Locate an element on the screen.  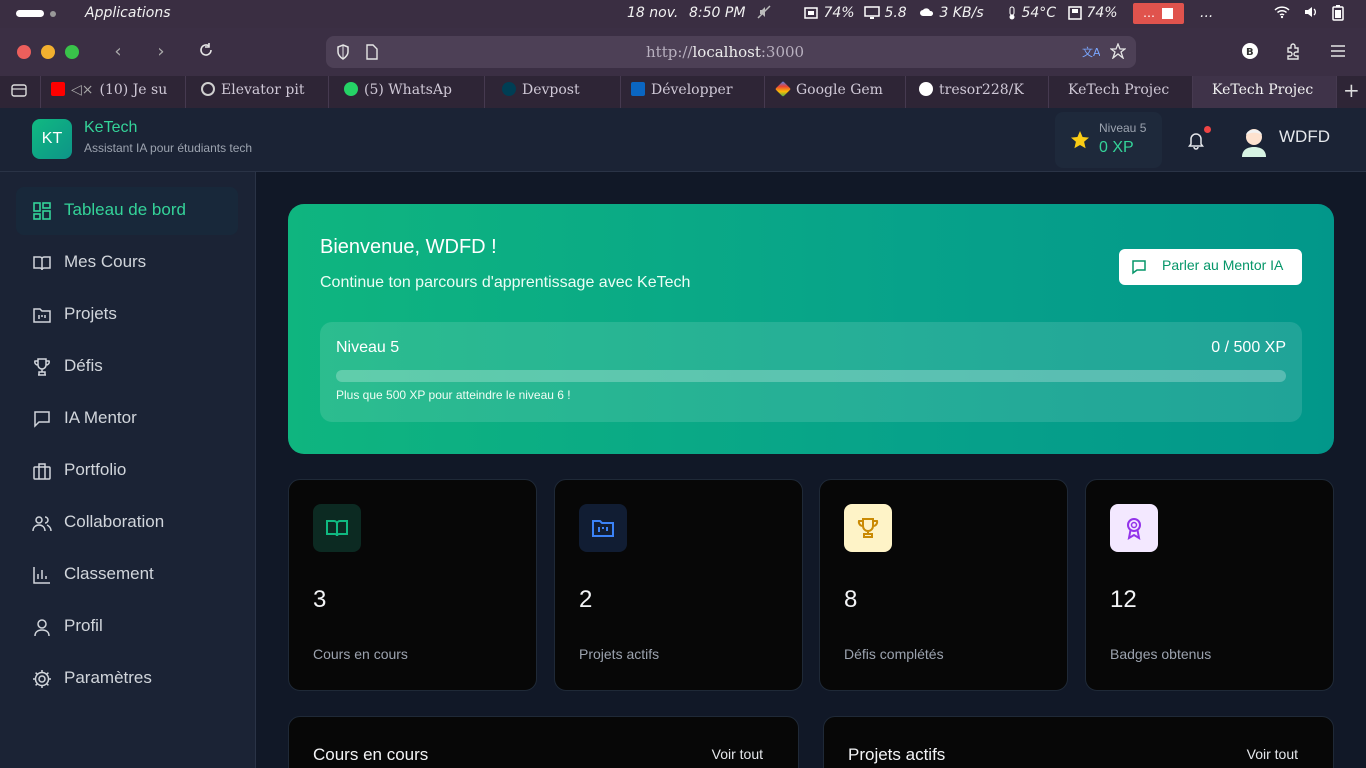
menu-icon is located at coordinates (1339, 52).